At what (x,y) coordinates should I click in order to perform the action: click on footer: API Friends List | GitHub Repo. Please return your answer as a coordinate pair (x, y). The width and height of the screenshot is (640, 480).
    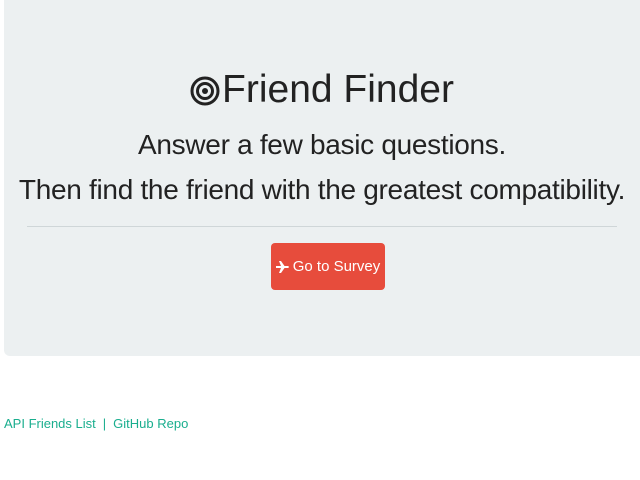
    Looking at the image, I should click on (96, 424).